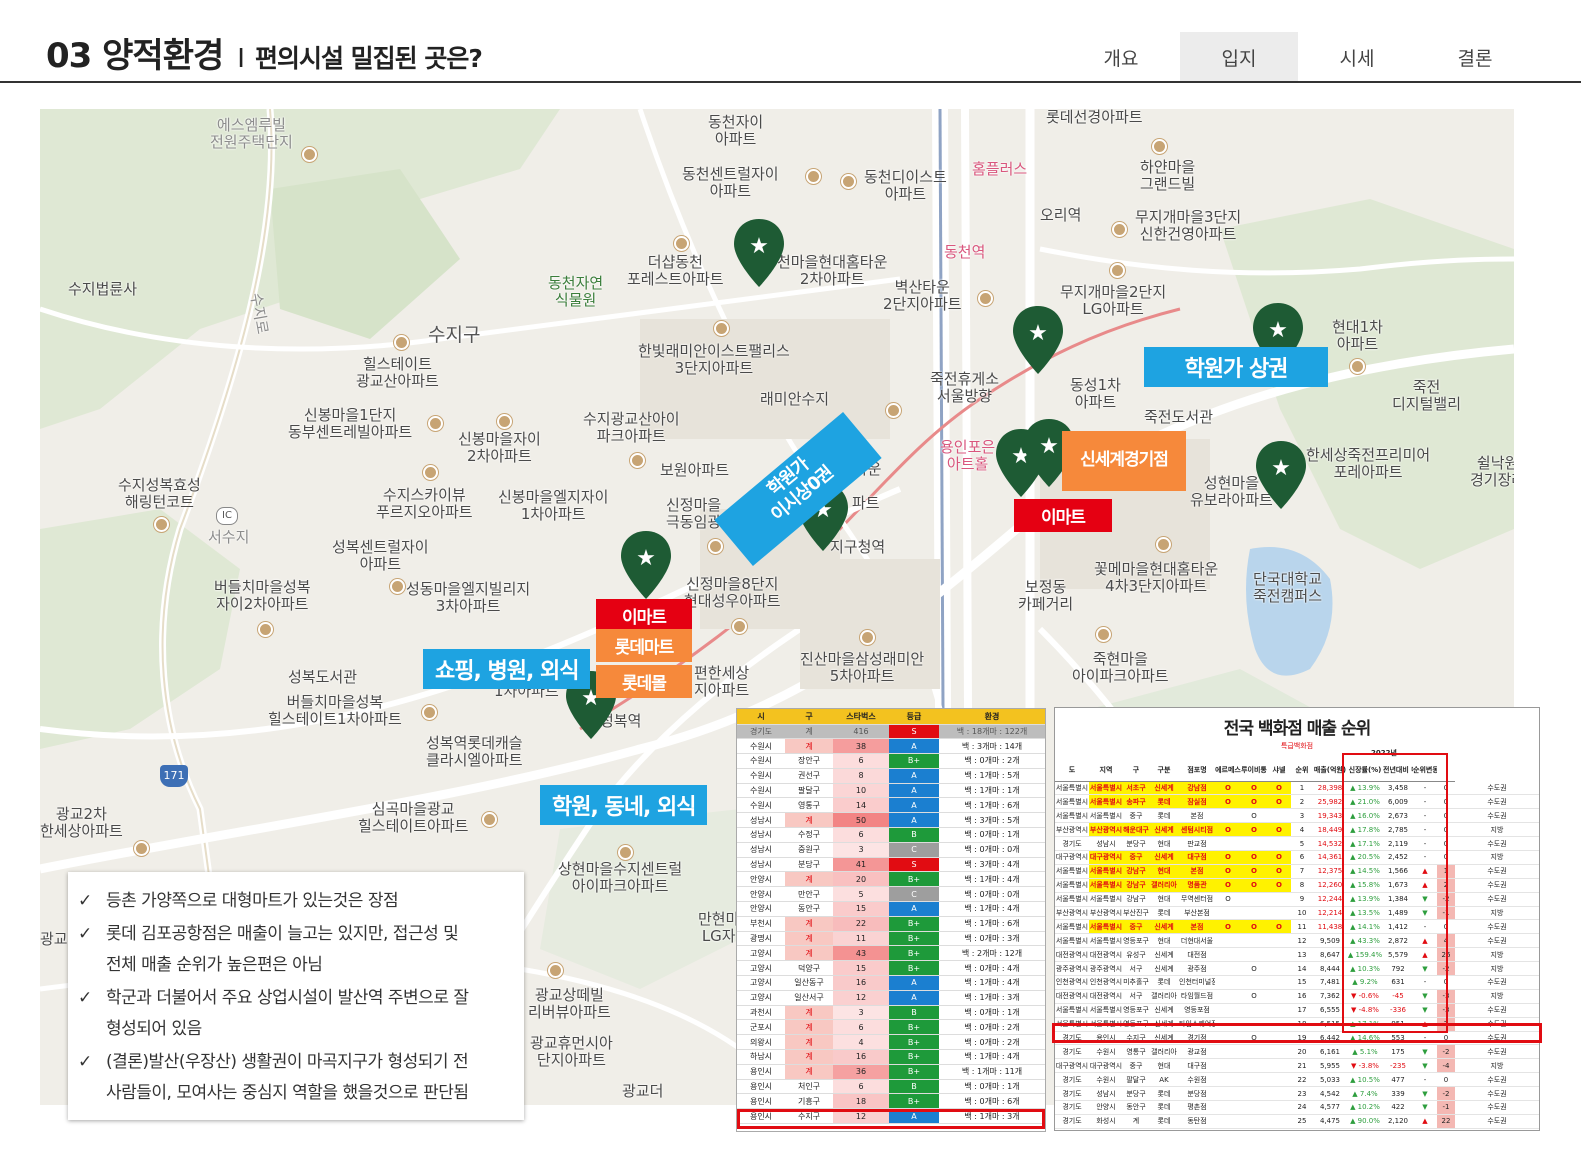 The height and width of the screenshot is (1167, 1581). What do you see at coordinates (264, 52) in the screenshot?
I see `slide-title: 03 양적환경 I 편의시설 밀집된 곳은?` at bounding box center [264, 52].